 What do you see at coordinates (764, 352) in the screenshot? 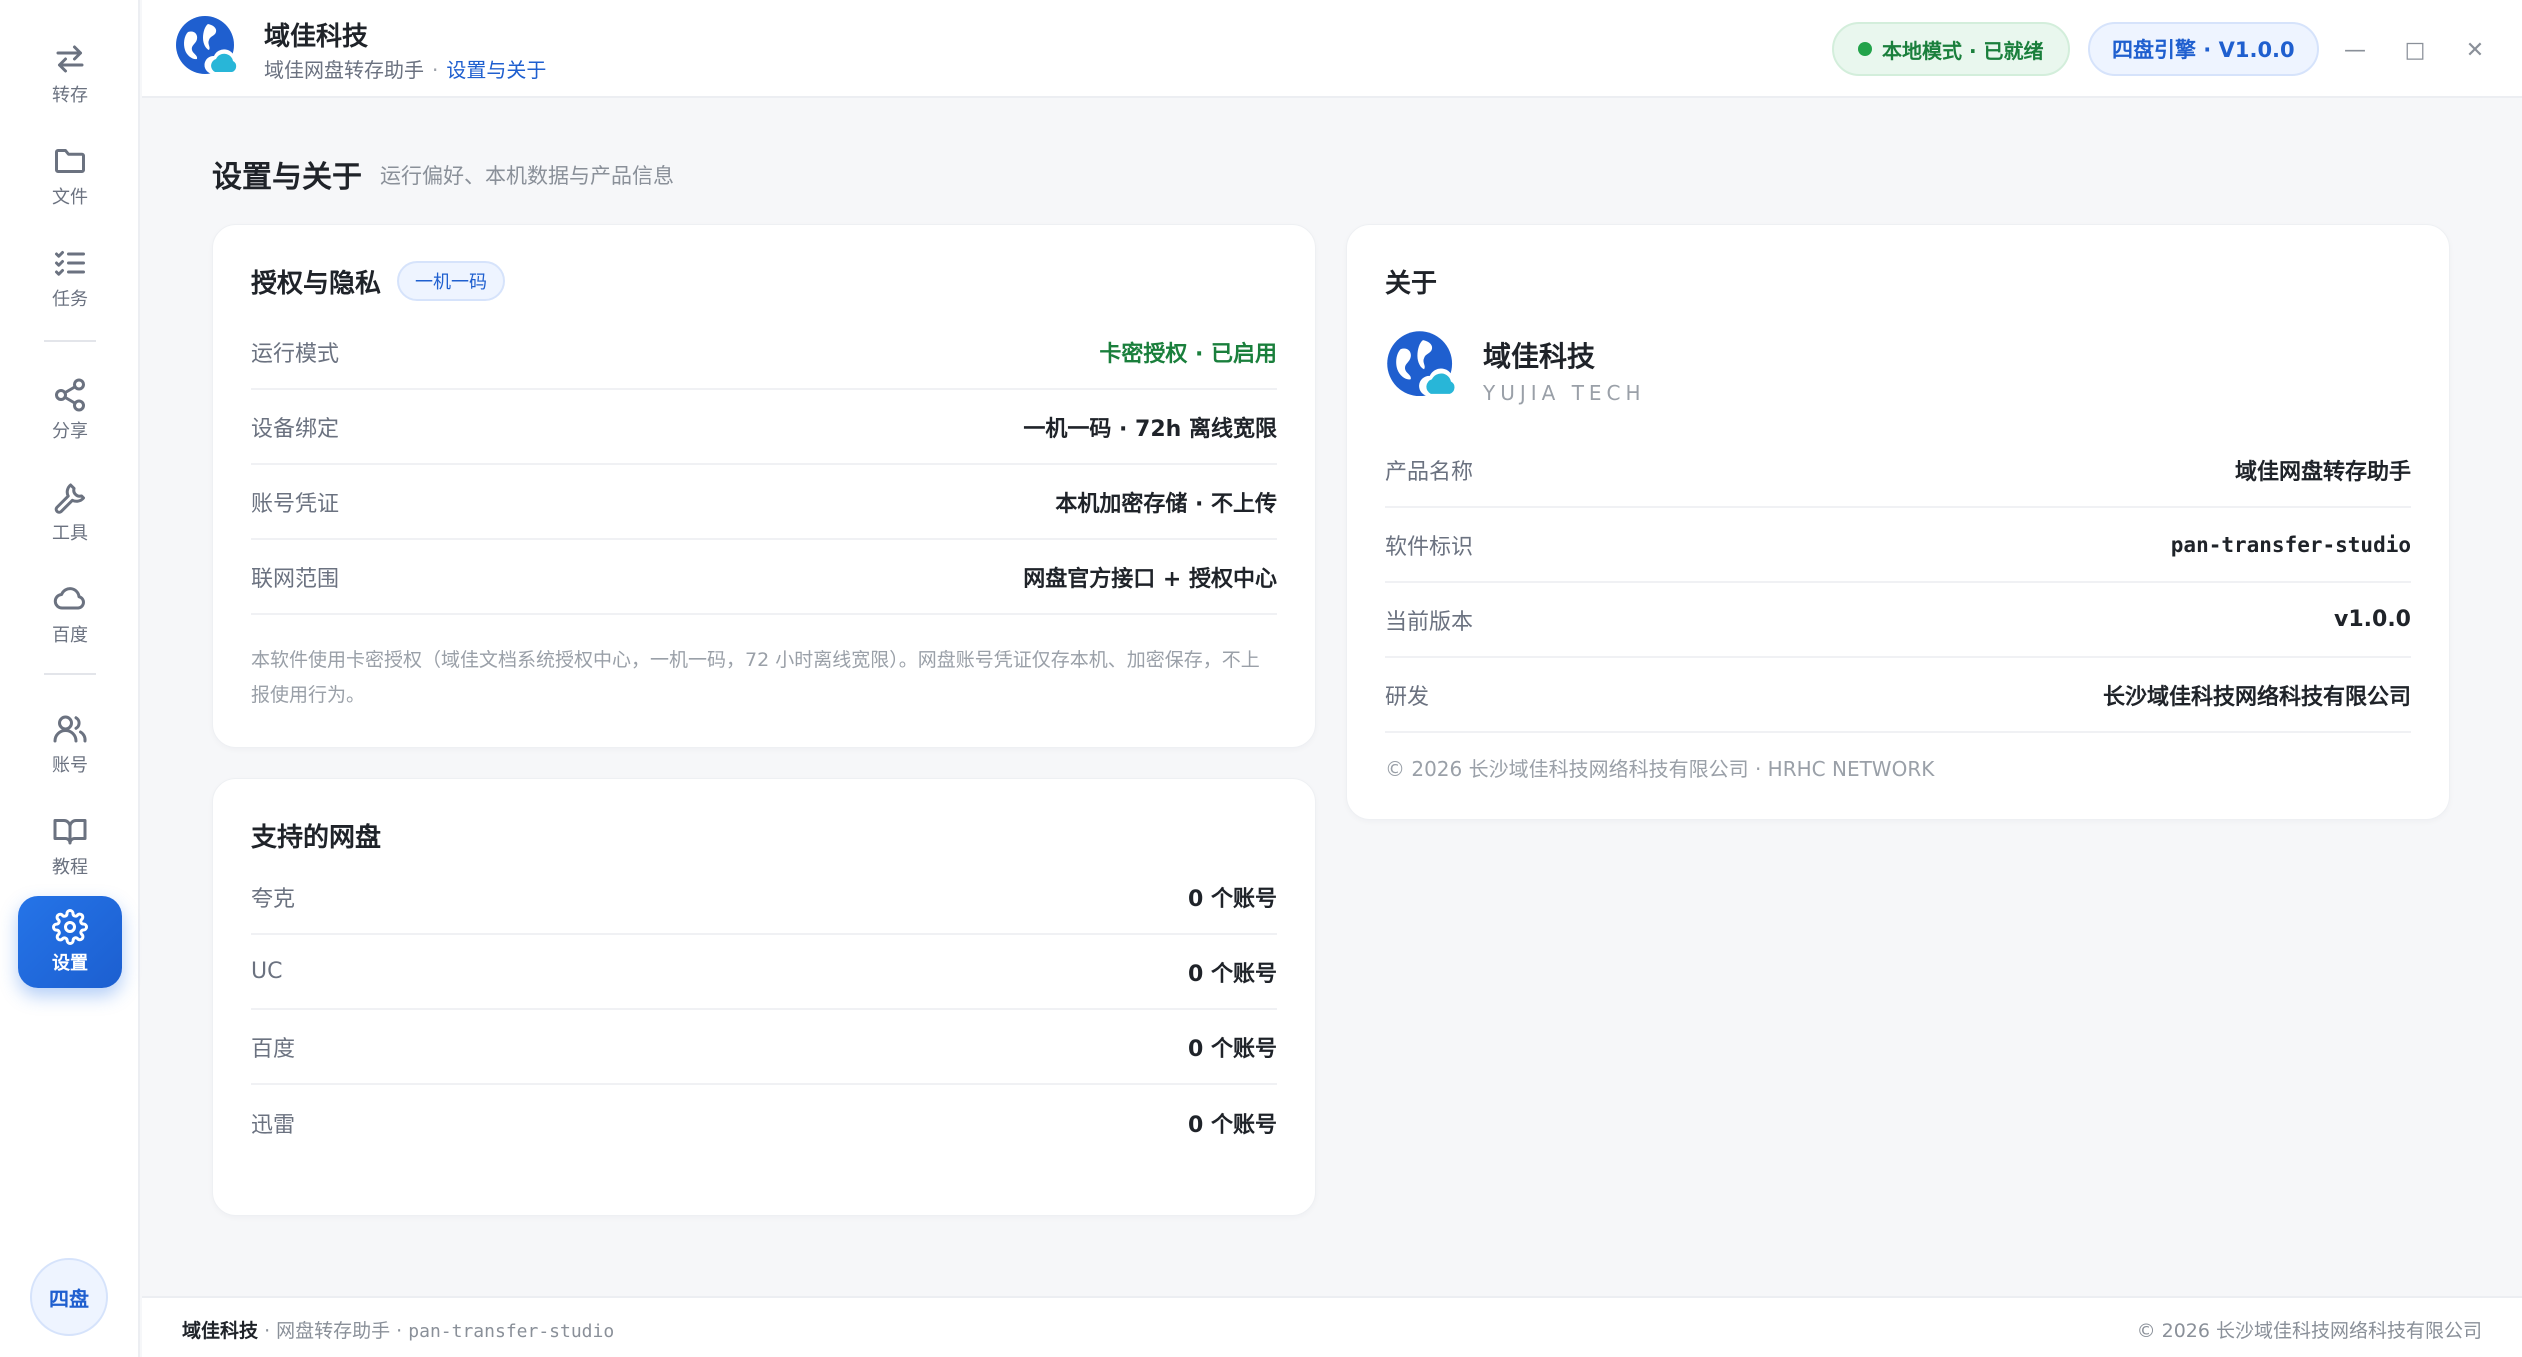
I see `info-row: 运行模式 卡密授权 · 已启用` at bounding box center [764, 352].